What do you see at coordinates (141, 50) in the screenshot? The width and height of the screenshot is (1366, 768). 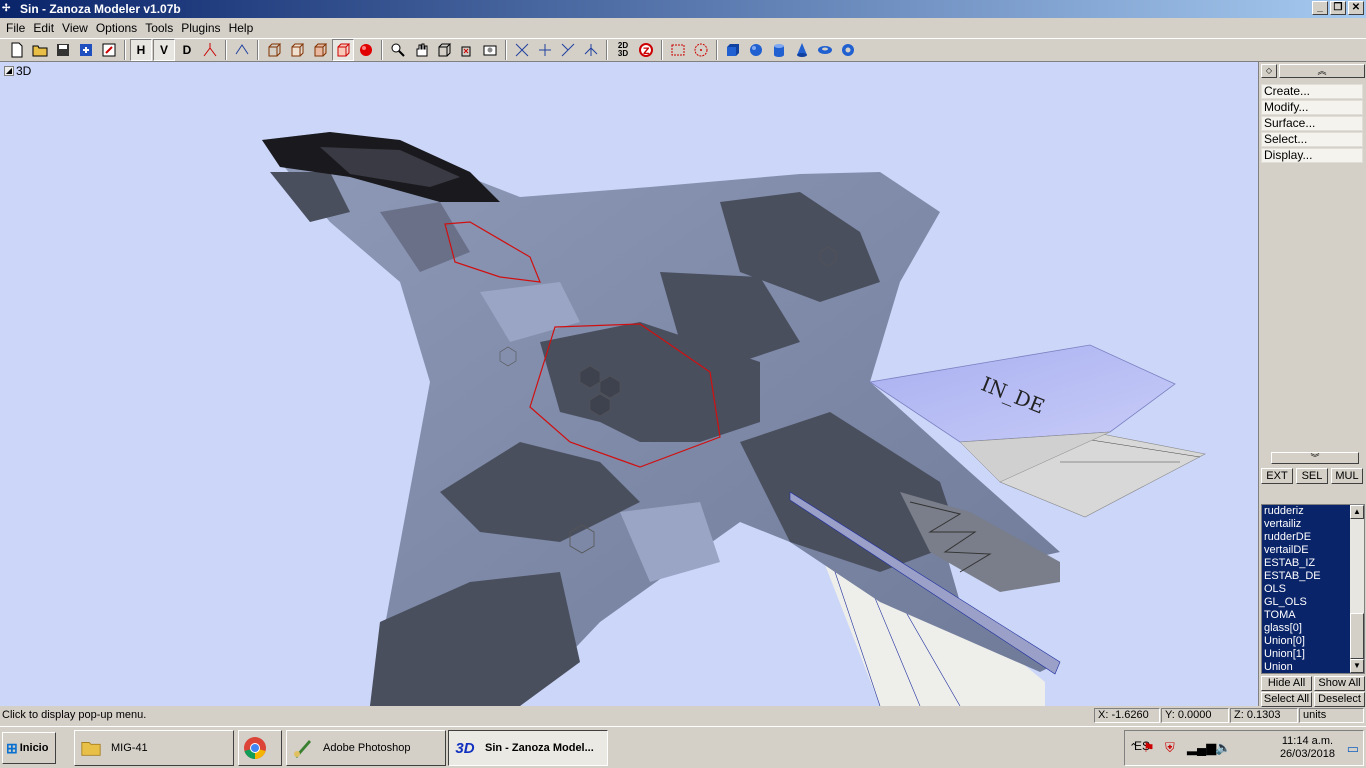 I see `view-h-button: H` at bounding box center [141, 50].